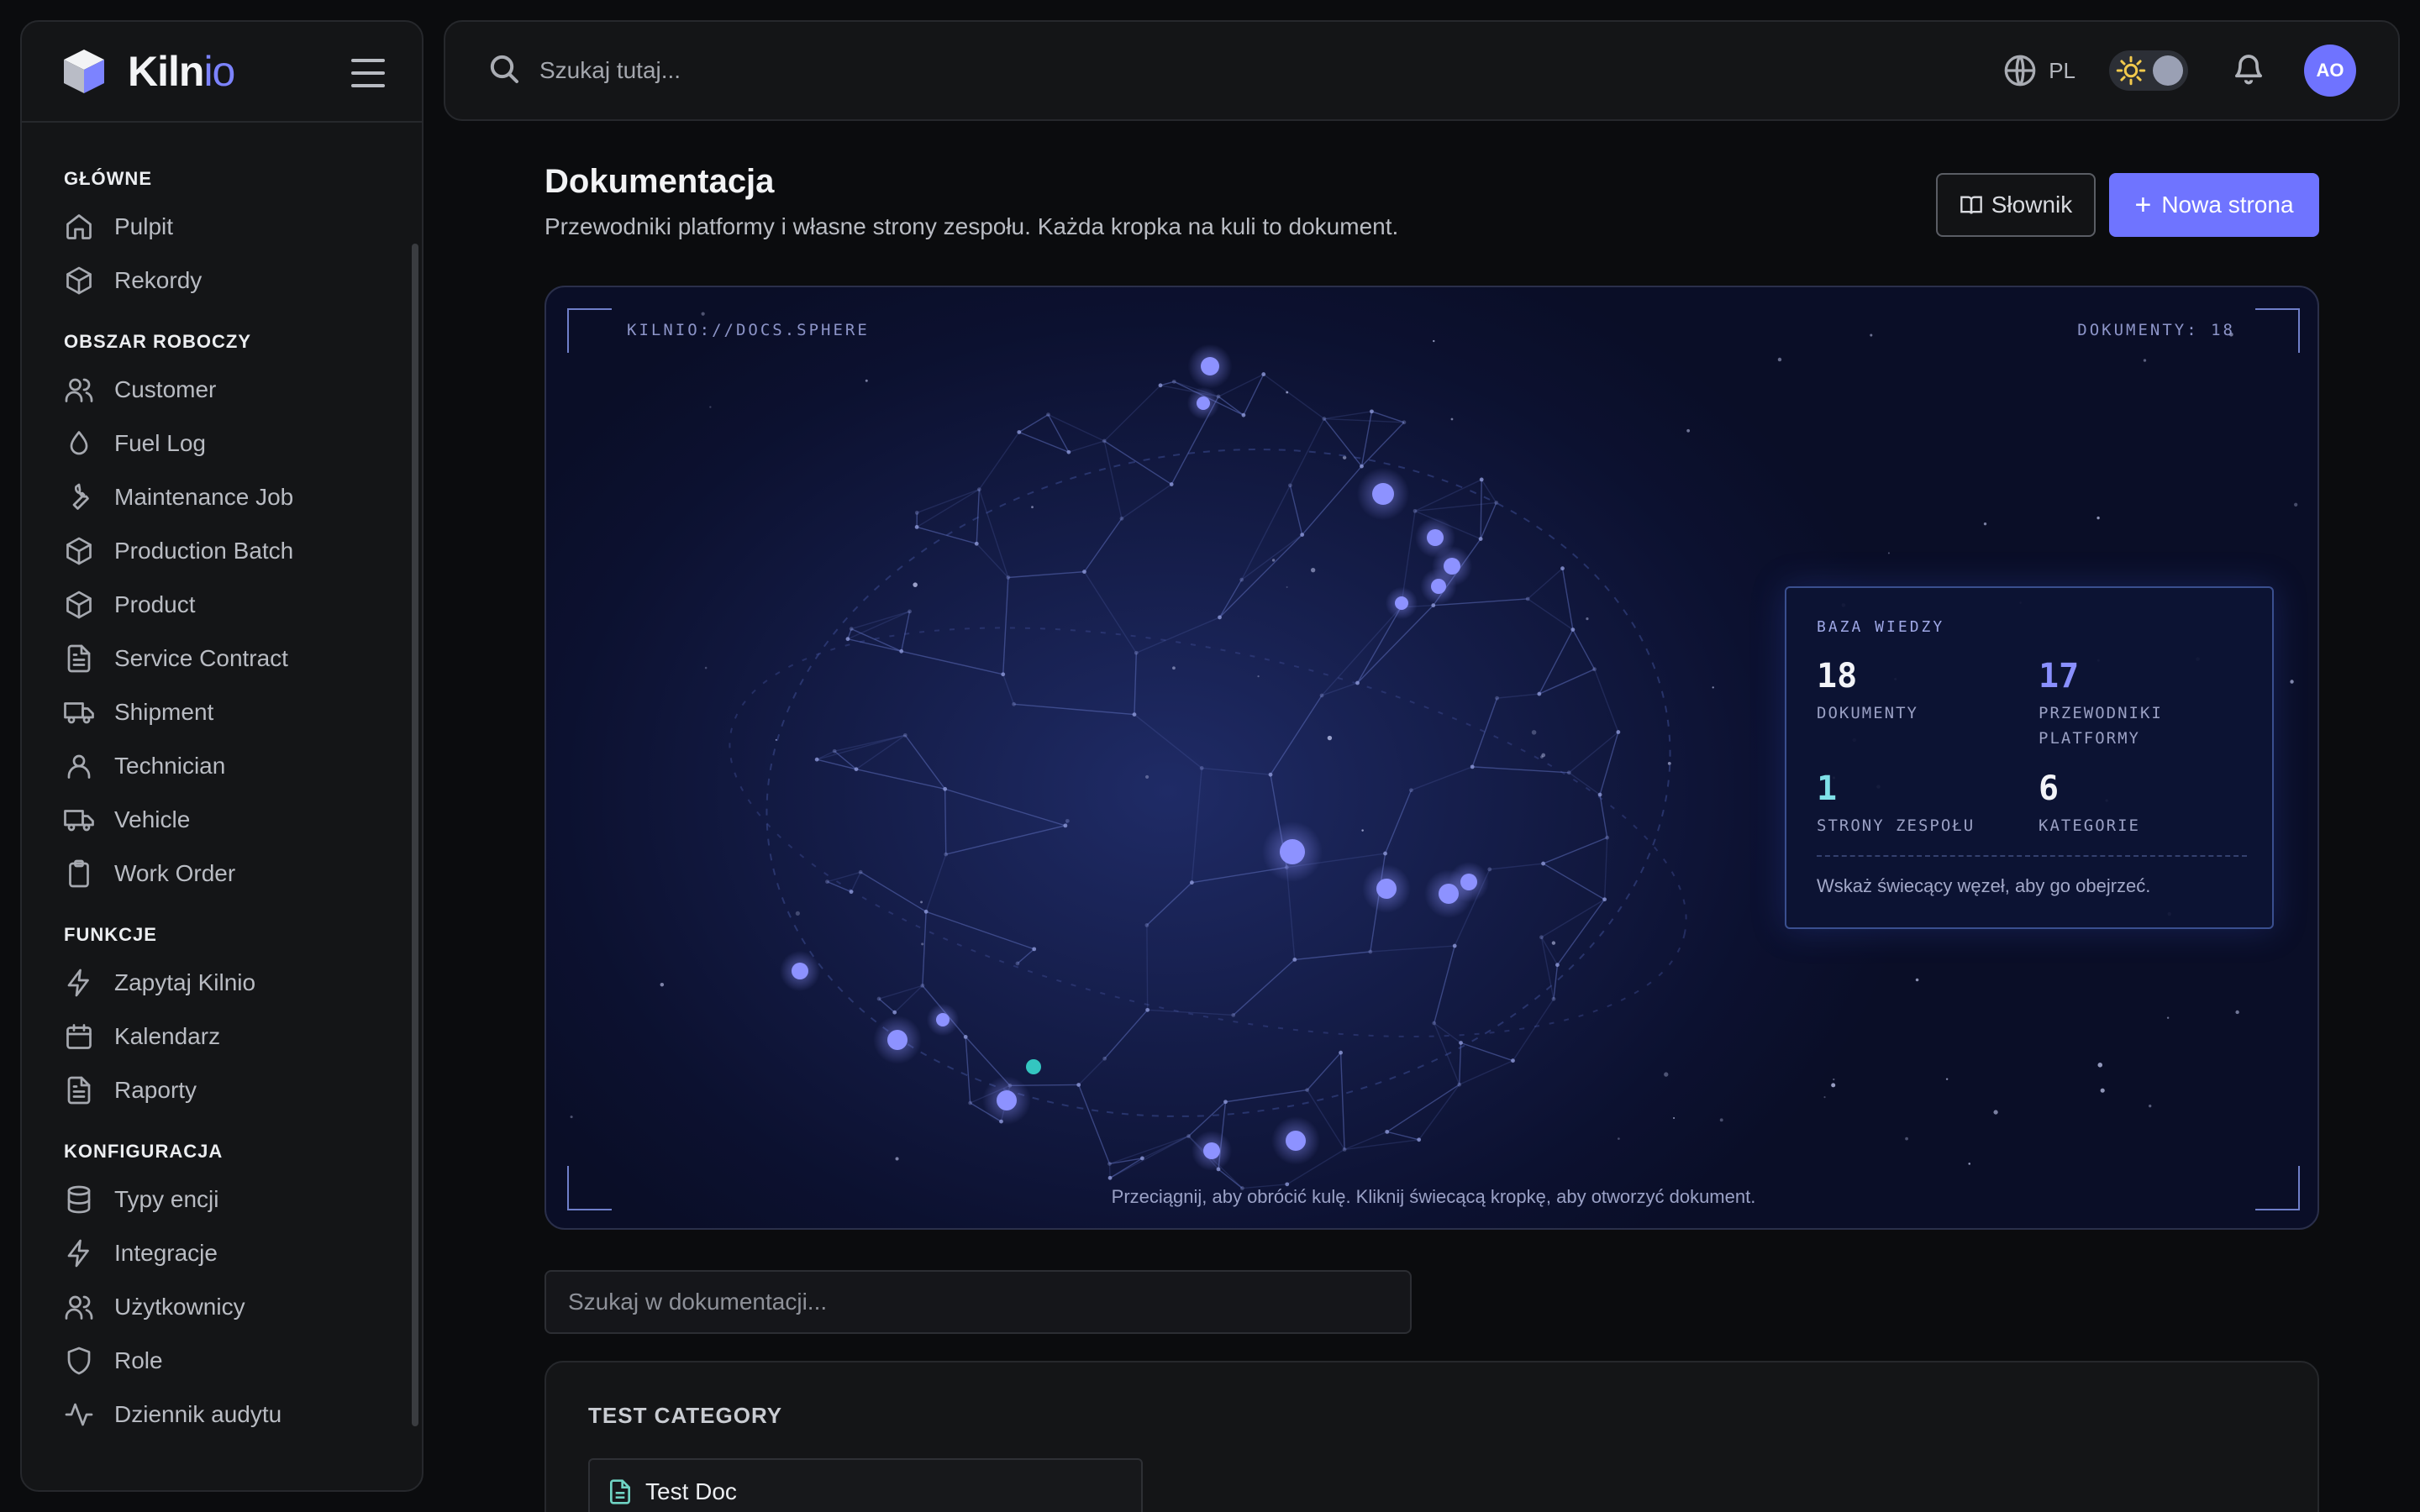 The width and height of the screenshot is (2420, 1512). Describe the element at coordinates (79, 766) in the screenshot. I see `user-icon` at that location.